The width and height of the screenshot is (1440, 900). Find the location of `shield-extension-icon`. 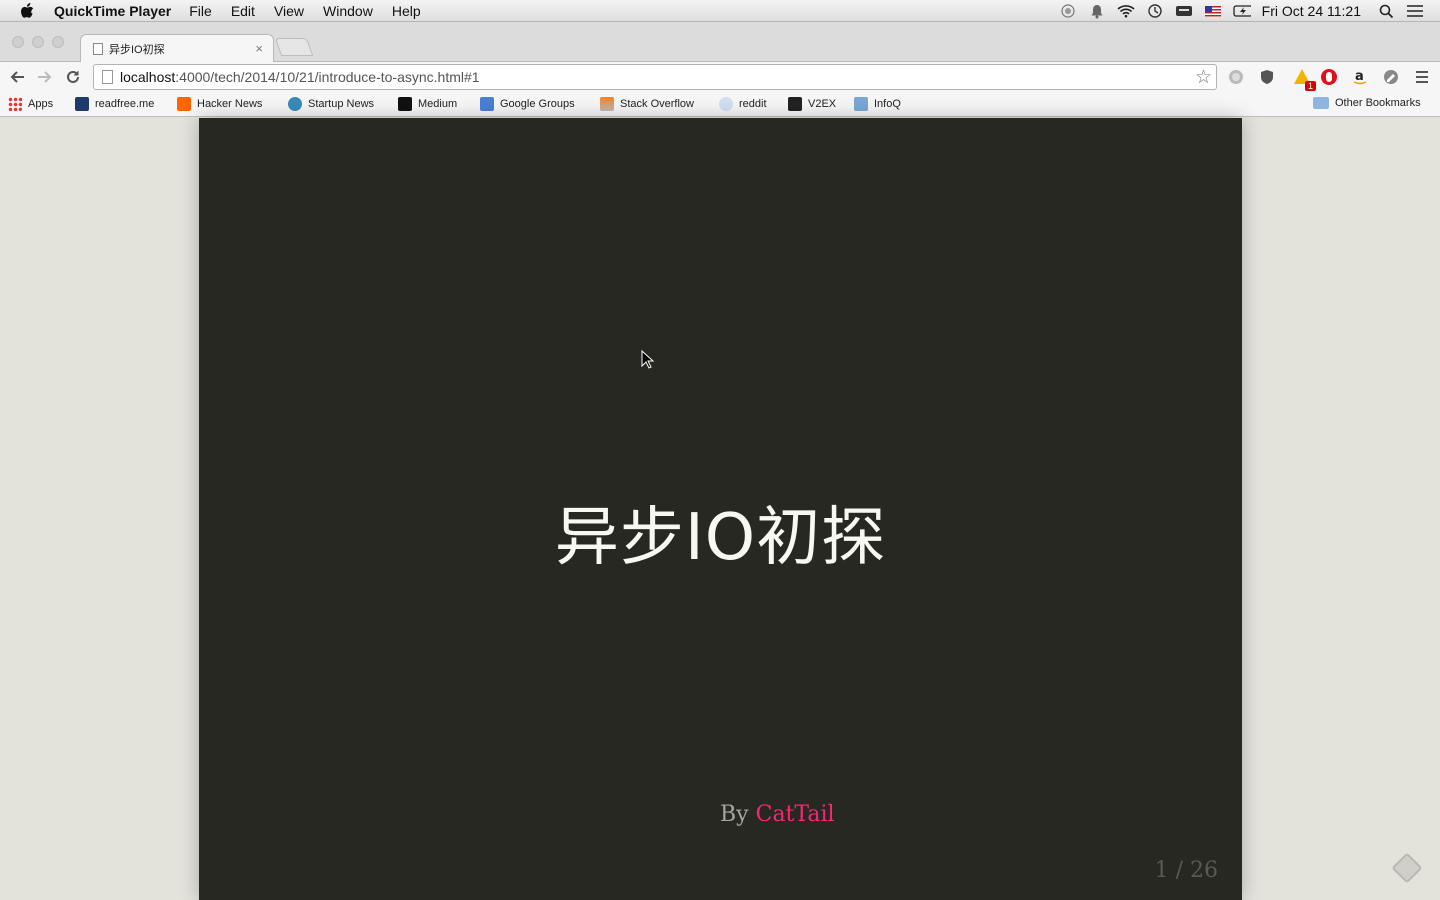

shield-extension-icon is located at coordinates (1267, 77).